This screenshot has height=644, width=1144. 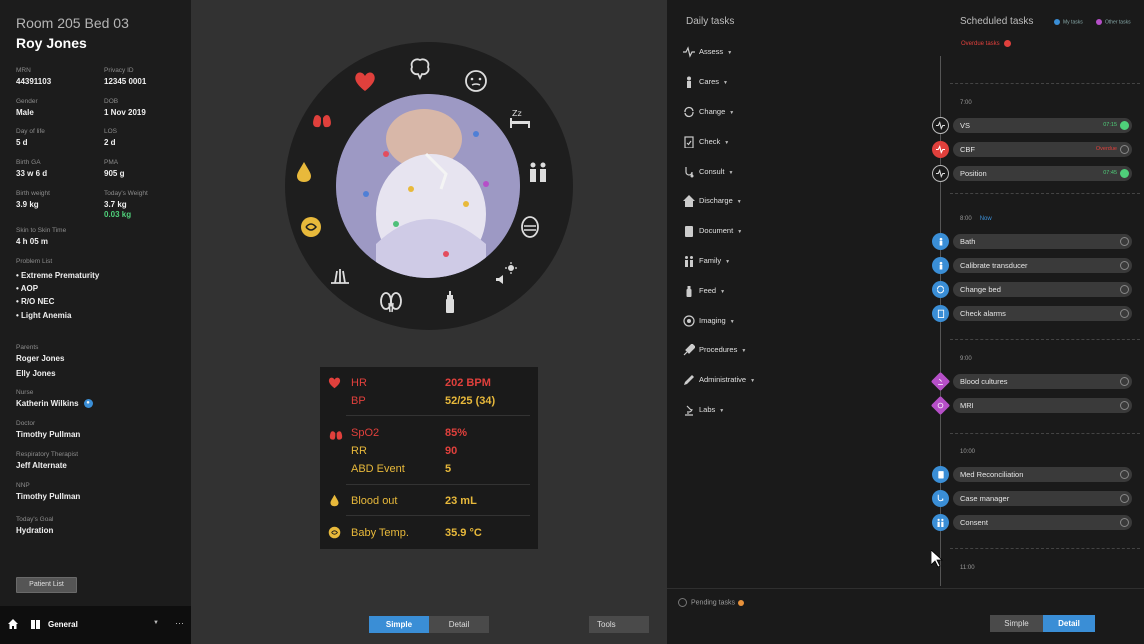 What do you see at coordinates (451, 451) in the screenshot?
I see `rr-value: 90` at bounding box center [451, 451].